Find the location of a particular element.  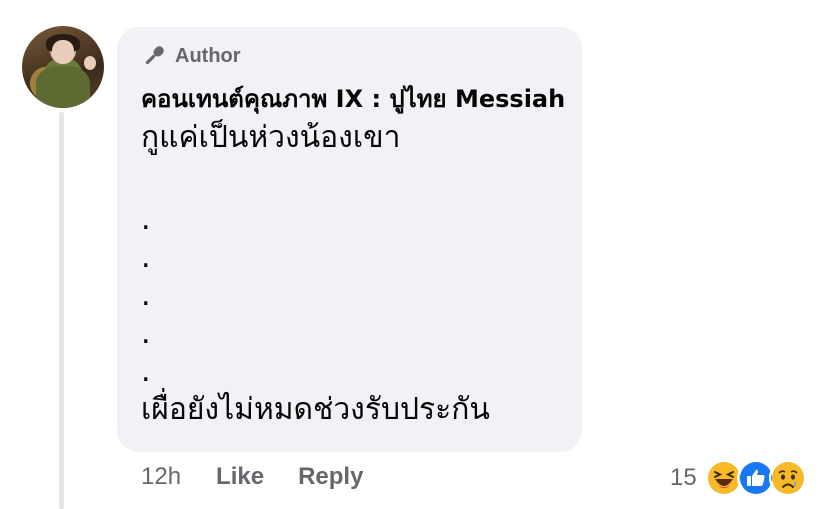

comment-actions: 12h Like Reply is located at coordinates (269, 477).